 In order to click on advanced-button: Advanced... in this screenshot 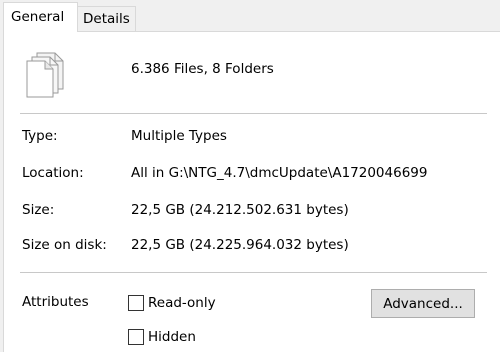, I will do `click(423, 303)`.